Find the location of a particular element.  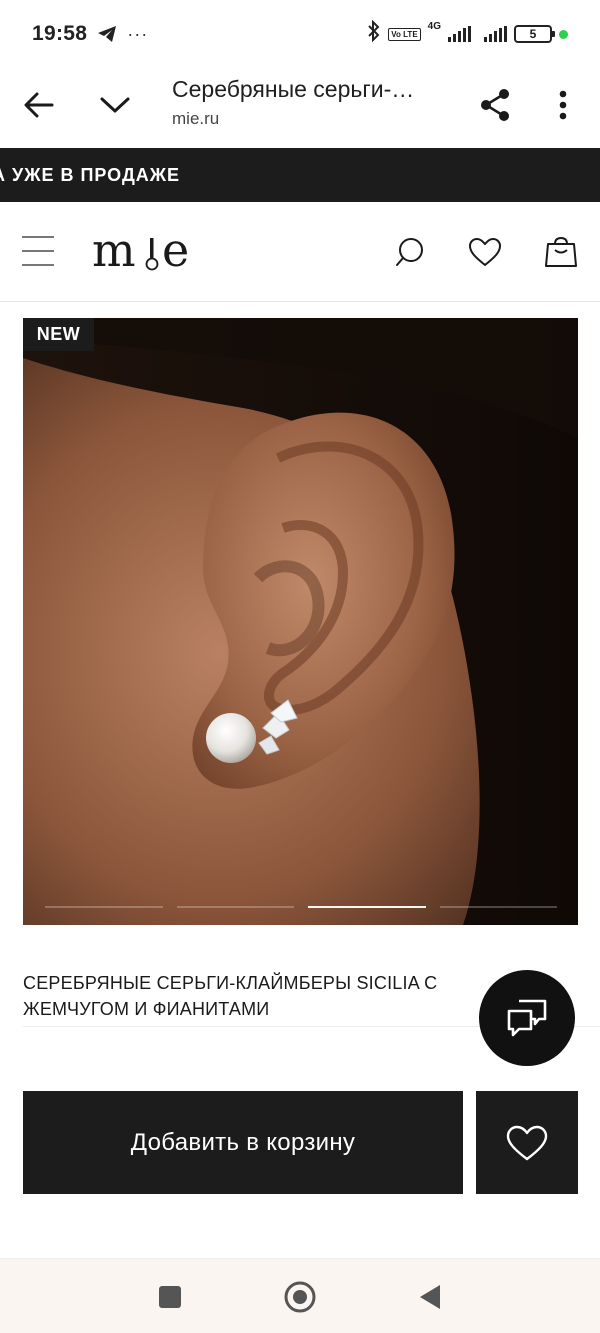

svg-text: e is located at coordinates (176, 250).